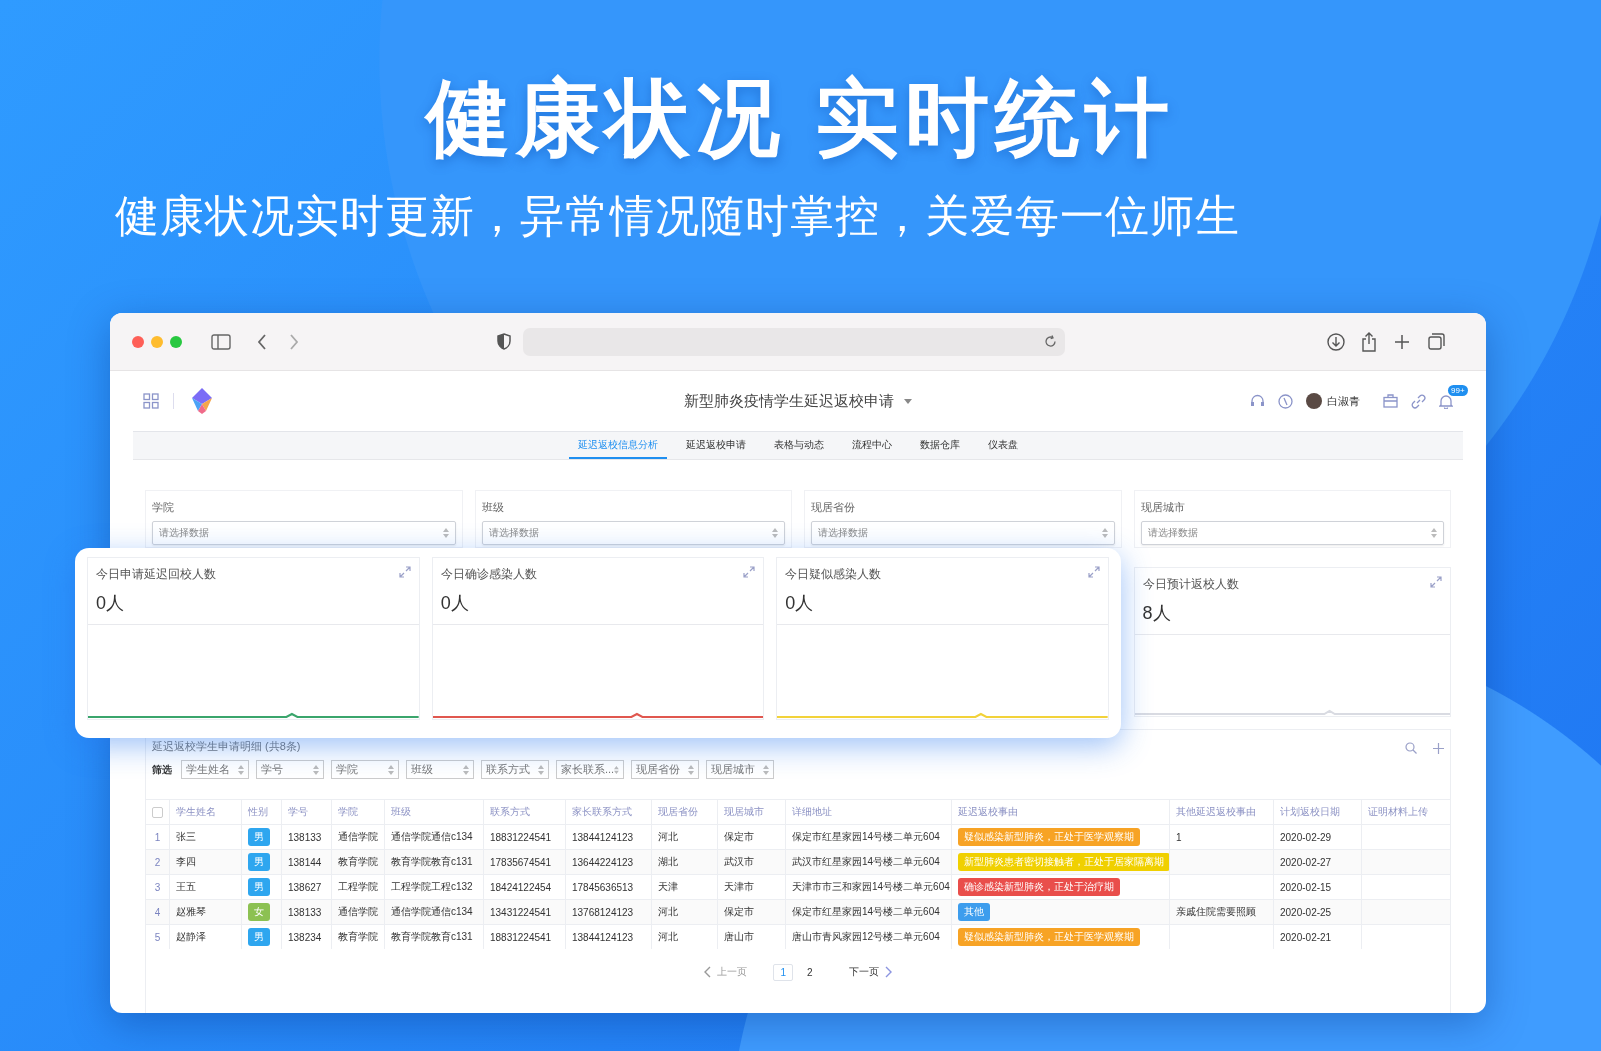 This screenshot has width=1601, height=1051. Describe the element at coordinates (1436, 341) in the screenshot. I see `tabs-icon` at that location.